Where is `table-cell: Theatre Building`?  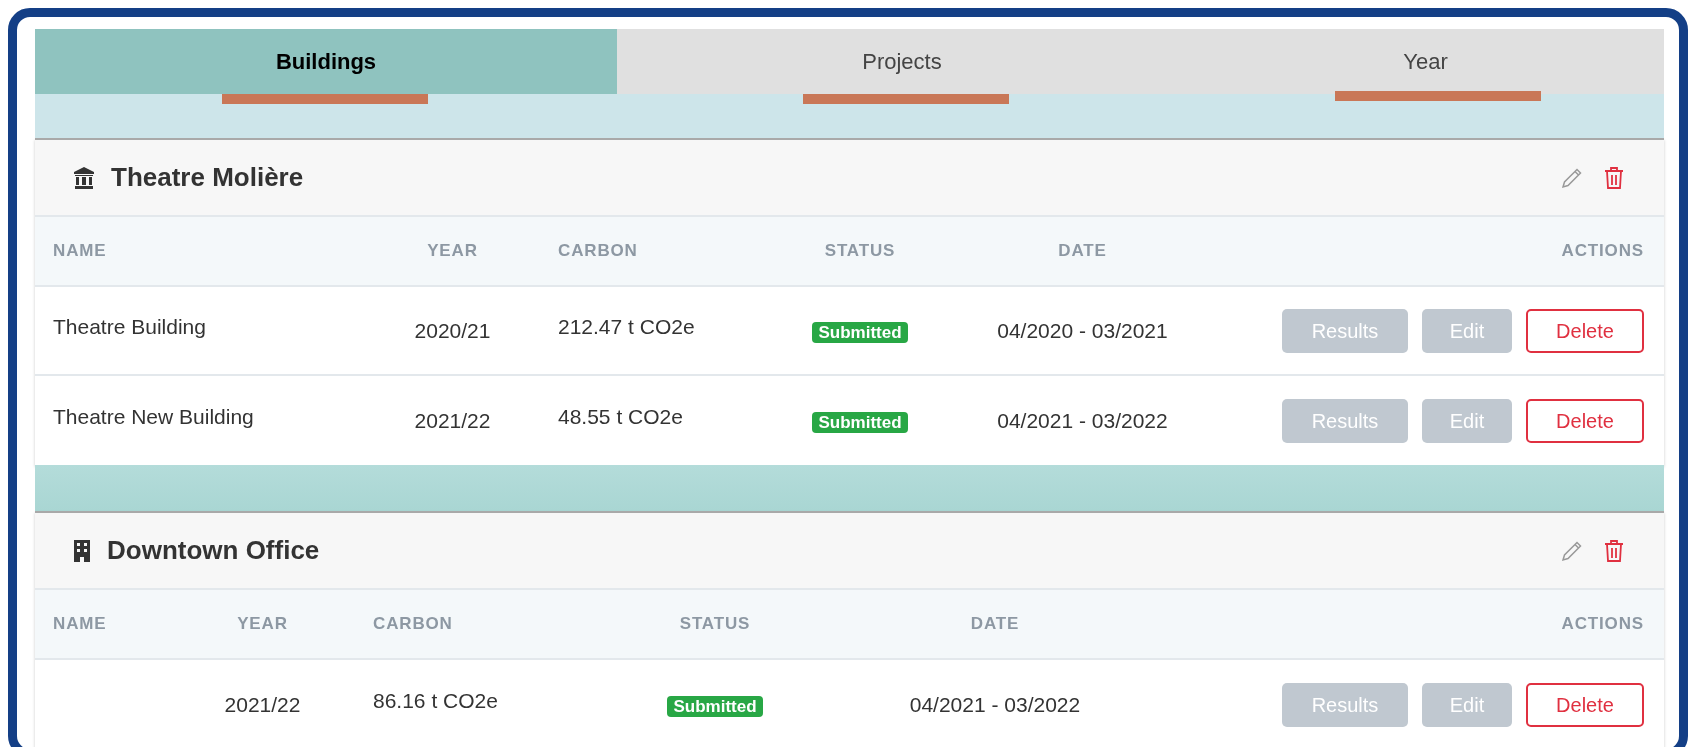 table-cell: Theatre Building is located at coordinates (129, 326).